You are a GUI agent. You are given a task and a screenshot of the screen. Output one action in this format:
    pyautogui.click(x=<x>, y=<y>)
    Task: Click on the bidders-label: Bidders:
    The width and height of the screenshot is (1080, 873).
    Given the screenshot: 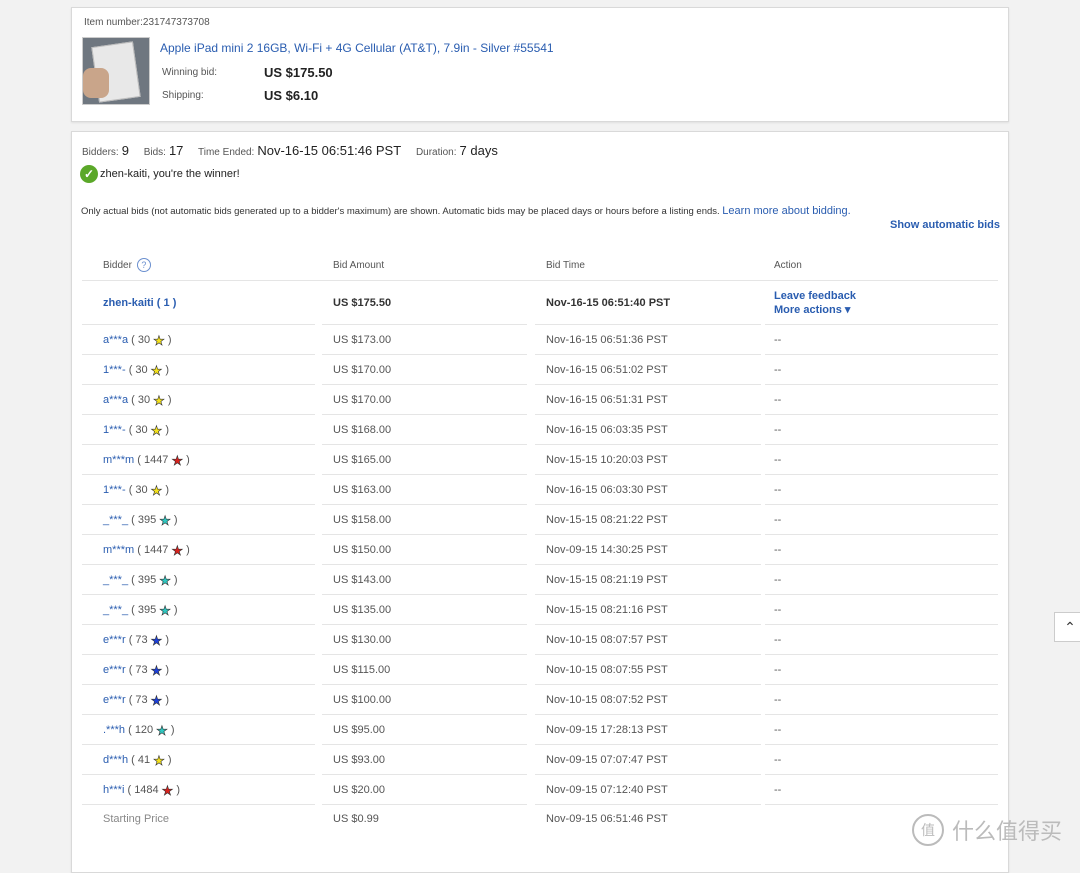 What is the action you would take?
    pyautogui.click(x=100, y=152)
    